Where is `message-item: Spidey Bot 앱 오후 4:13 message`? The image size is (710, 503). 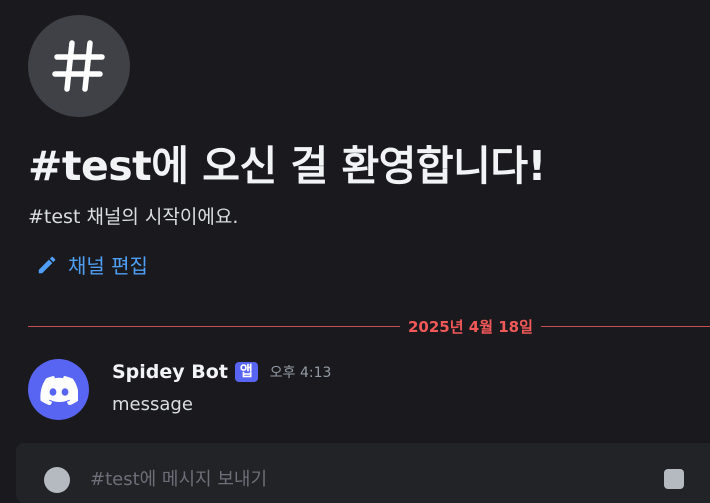
message-item: Spidey Bot 앱 오후 4:13 message is located at coordinates (369, 390).